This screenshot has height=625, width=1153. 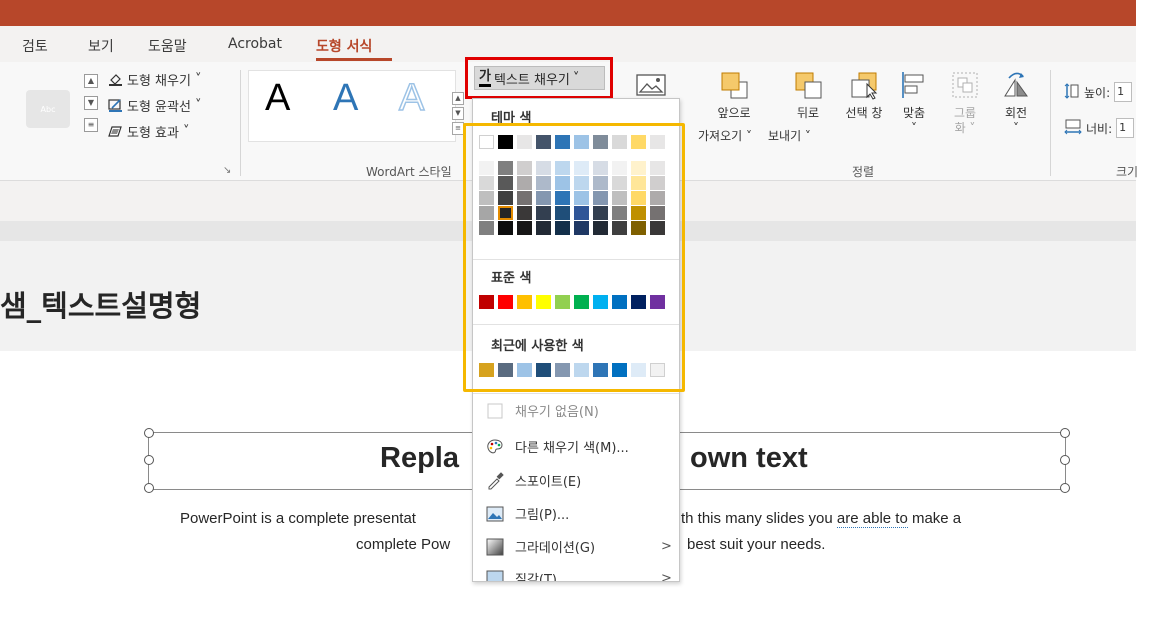 I want to click on wordart-style-outline: A, so click(x=411, y=98).